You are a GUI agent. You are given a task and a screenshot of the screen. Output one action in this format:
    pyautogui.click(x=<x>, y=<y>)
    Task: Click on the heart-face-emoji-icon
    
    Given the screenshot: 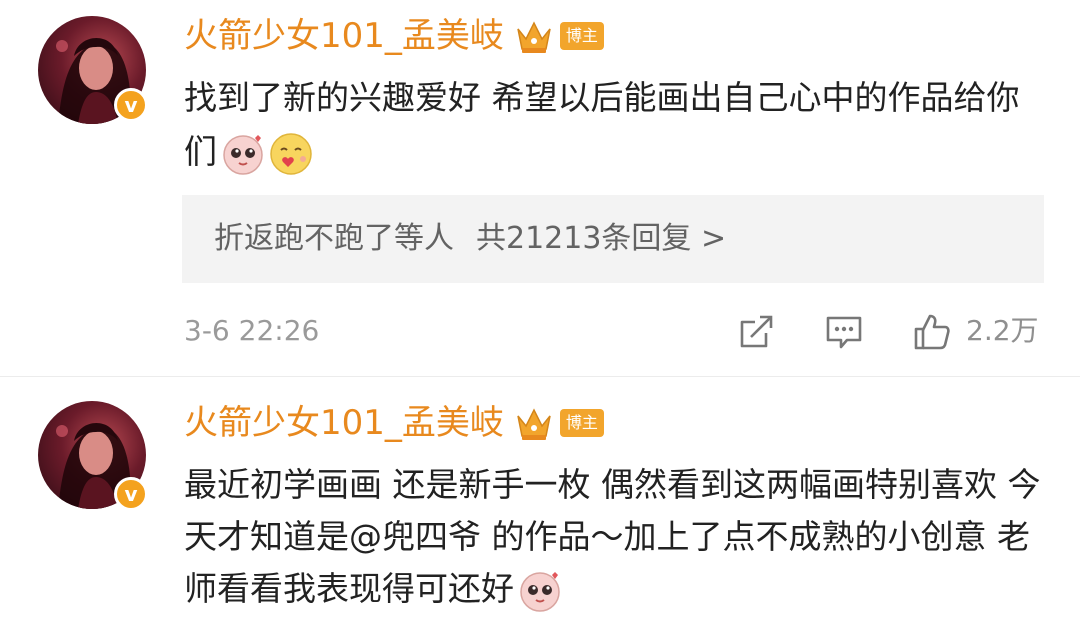 What is the action you would take?
    pyautogui.click(x=291, y=153)
    